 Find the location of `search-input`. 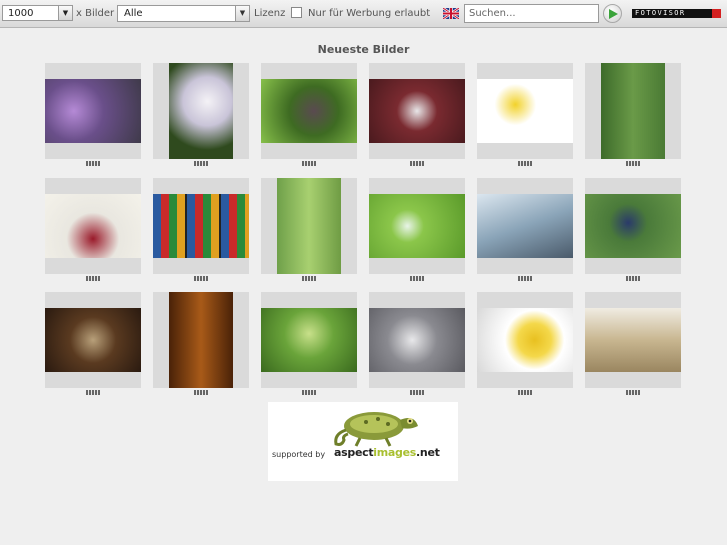

search-input is located at coordinates (531, 13).